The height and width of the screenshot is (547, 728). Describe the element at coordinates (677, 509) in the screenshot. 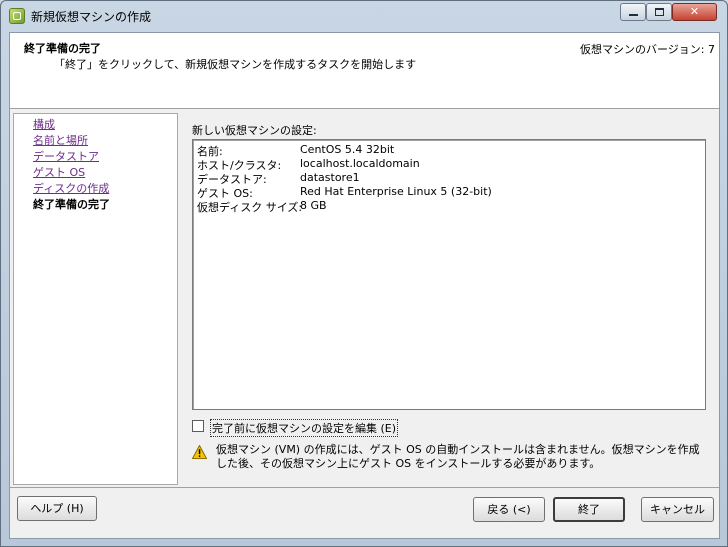

I see `cancel-button: キャンセル` at that location.